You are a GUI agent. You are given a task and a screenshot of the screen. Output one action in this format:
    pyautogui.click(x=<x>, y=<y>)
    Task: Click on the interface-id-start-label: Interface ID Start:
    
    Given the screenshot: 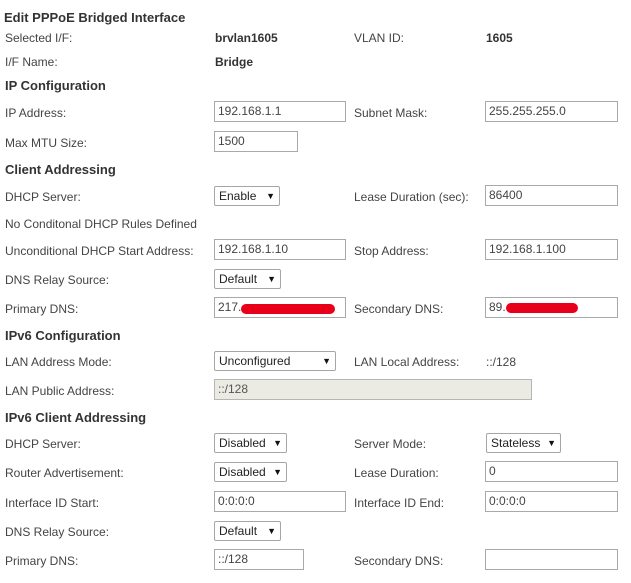 What is the action you would take?
    pyautogui.click(x=52, y=503)
    